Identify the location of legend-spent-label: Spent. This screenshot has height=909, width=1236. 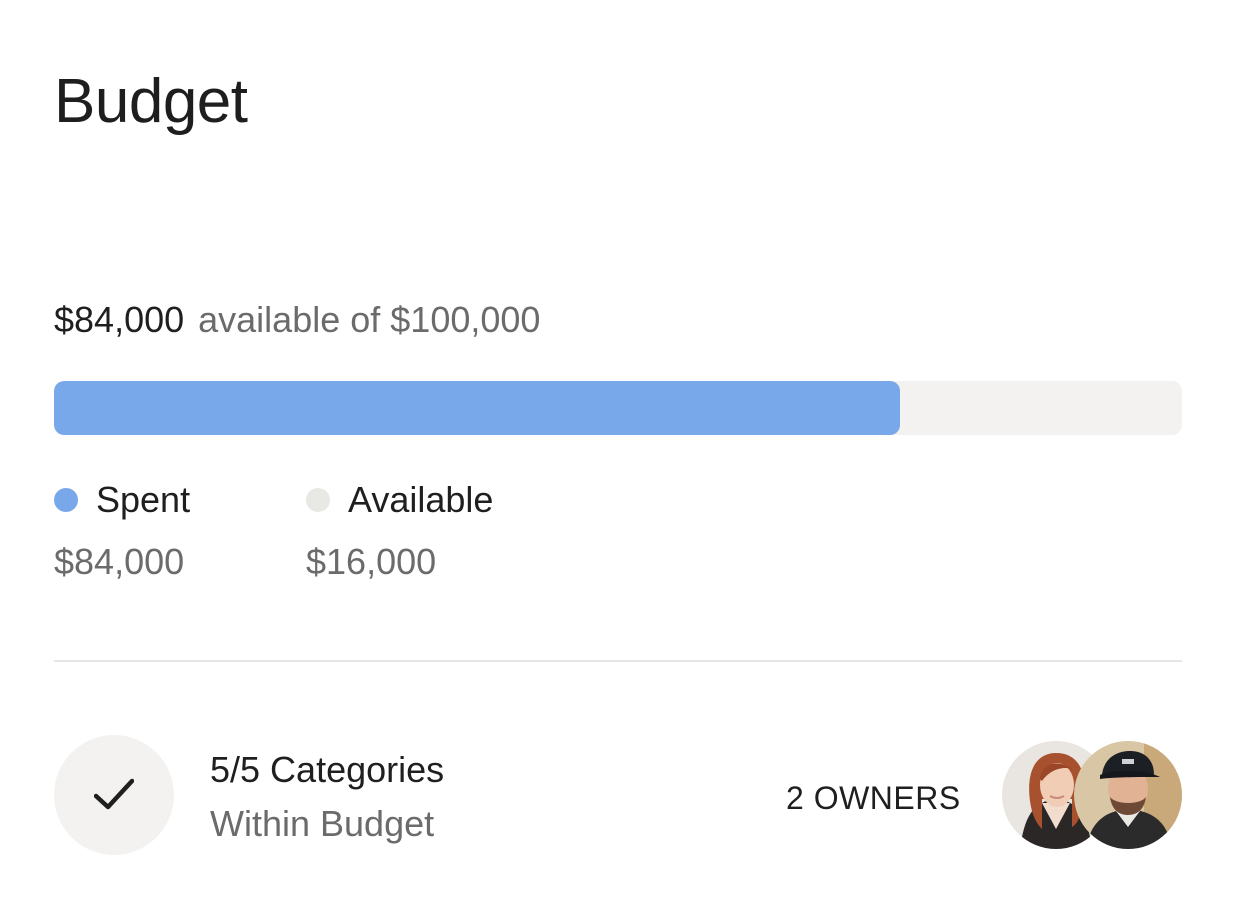
(143, 499).